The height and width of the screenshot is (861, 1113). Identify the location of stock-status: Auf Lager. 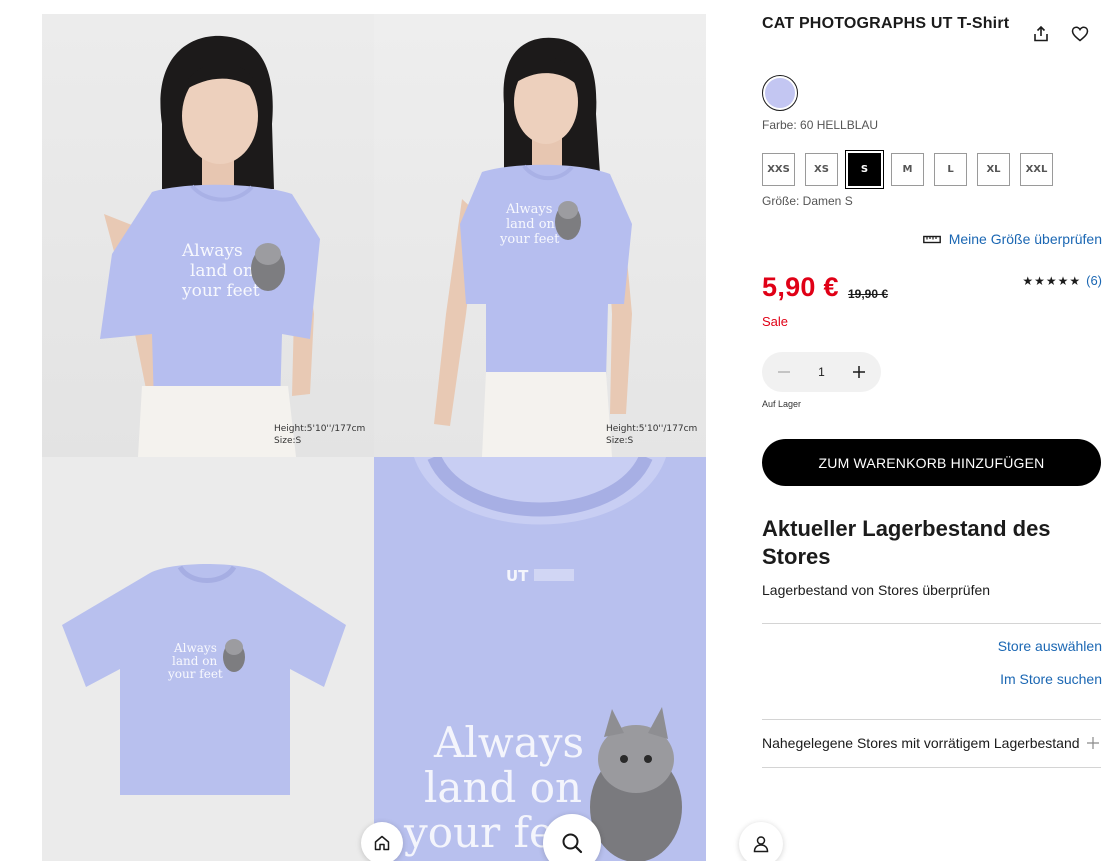
(782, 404).